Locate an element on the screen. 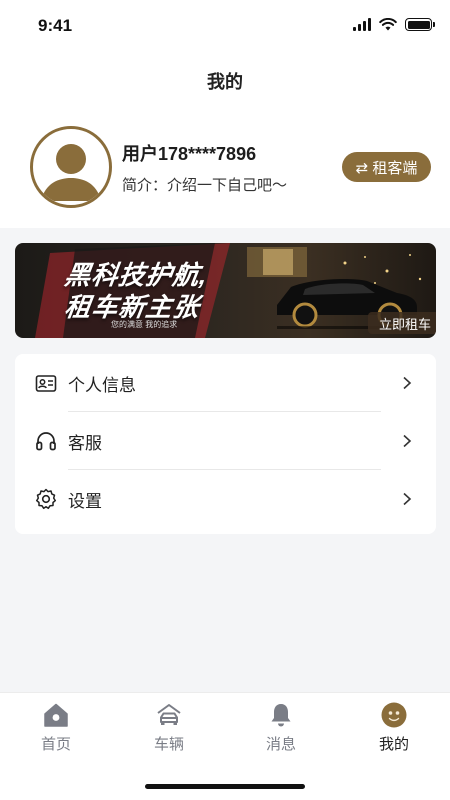 The image size is (450, 800). headset-icon is located at coordinates (46, 441).